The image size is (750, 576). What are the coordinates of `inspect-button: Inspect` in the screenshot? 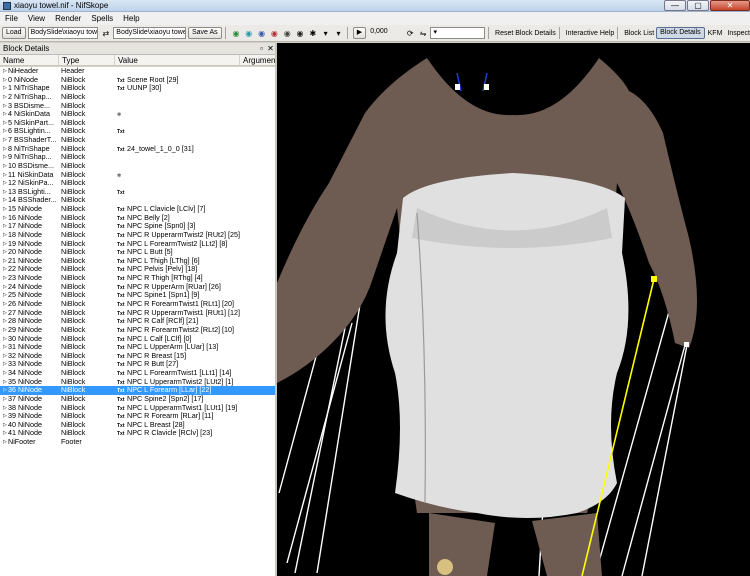 It's located at (738, 33).